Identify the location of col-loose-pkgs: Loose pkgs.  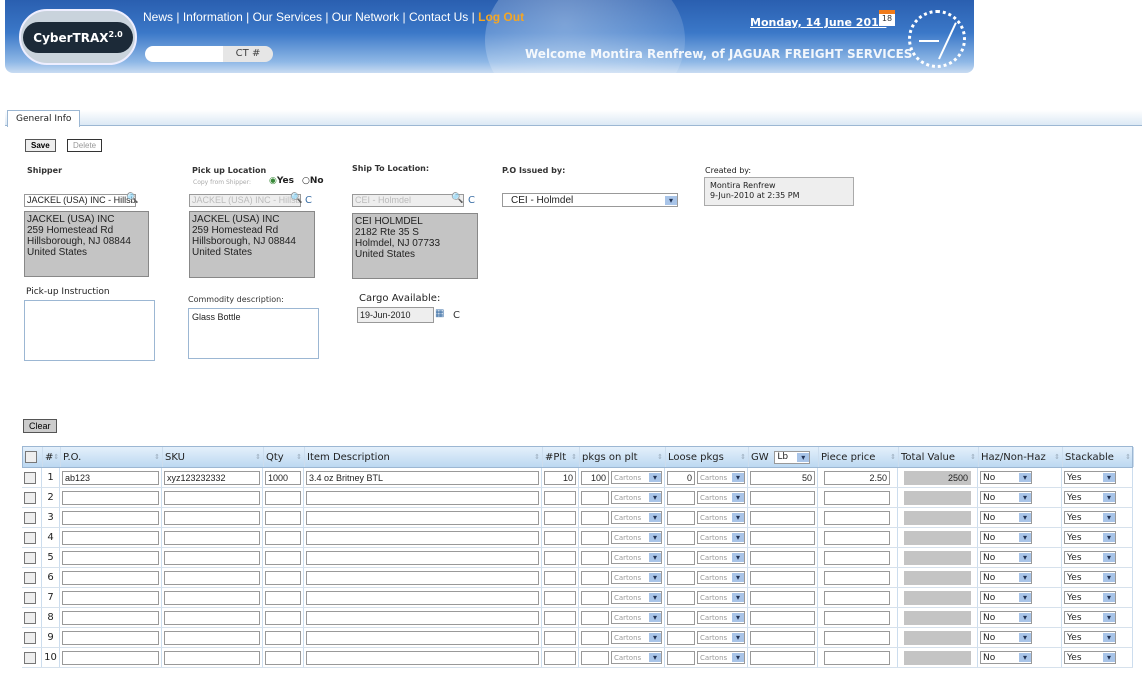
(707, 457).